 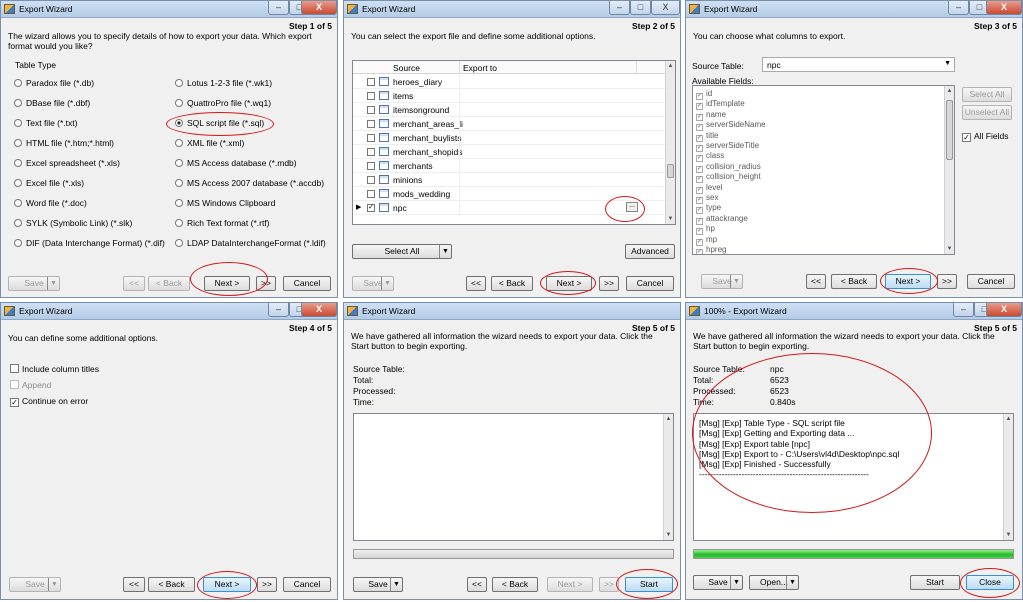 What do you see at coordinates (509, 82) in the screenshot?
I see `table-row: heroes_diary` at bounding box center [509, 82].